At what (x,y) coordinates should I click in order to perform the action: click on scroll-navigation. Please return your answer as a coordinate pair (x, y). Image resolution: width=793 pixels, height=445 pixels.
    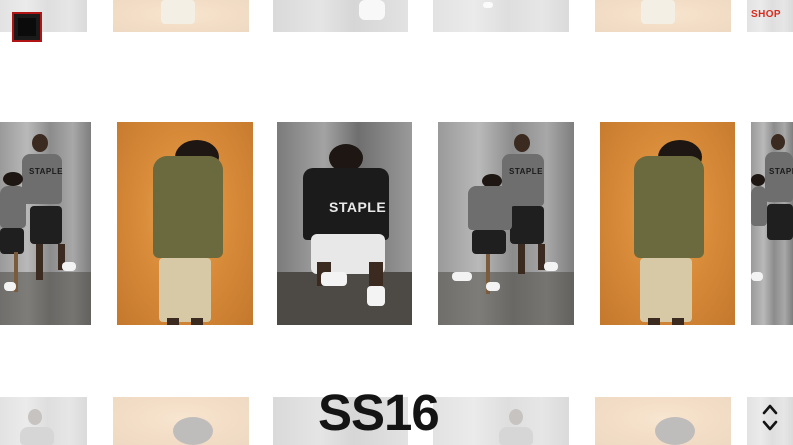
    Looking at the image, I should click on (770, 419).